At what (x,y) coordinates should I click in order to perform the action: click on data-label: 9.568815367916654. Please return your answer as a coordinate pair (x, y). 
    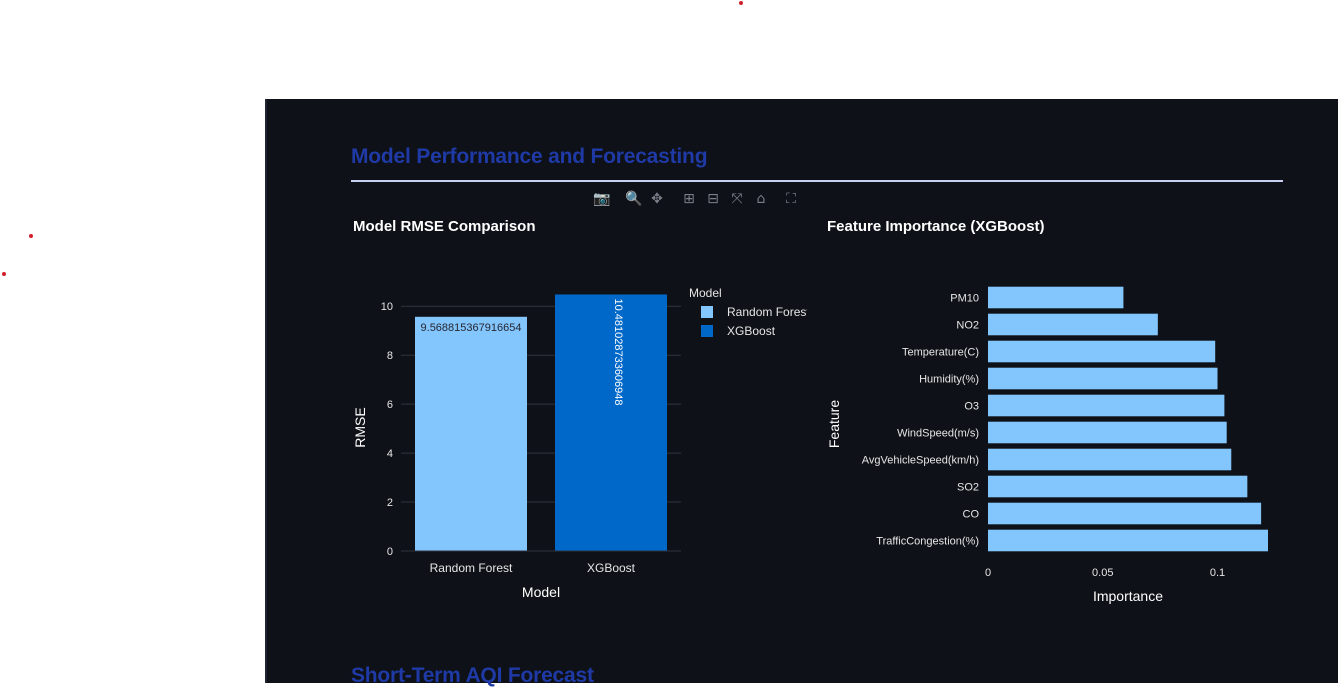
    Looking at the image, I should click on (471, 328).